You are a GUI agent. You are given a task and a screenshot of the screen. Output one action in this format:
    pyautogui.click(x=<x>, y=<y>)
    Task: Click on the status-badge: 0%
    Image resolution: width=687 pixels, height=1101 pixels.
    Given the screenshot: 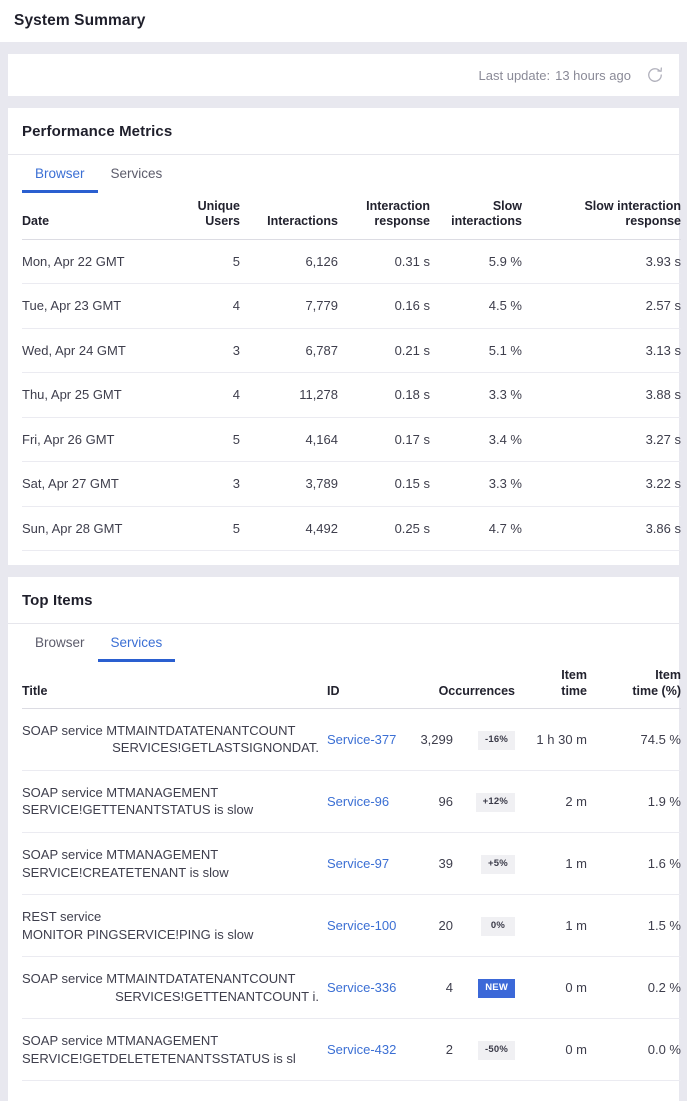 What is the action you would take?
    pyautogui.click(x=498, y=927)
    